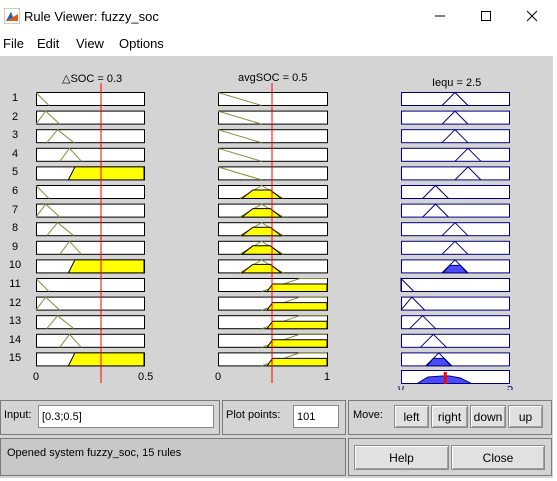 The height and width of the screenshot is (481, 557). I want to click on rule-1-col-2-axes, so click(273, 99).